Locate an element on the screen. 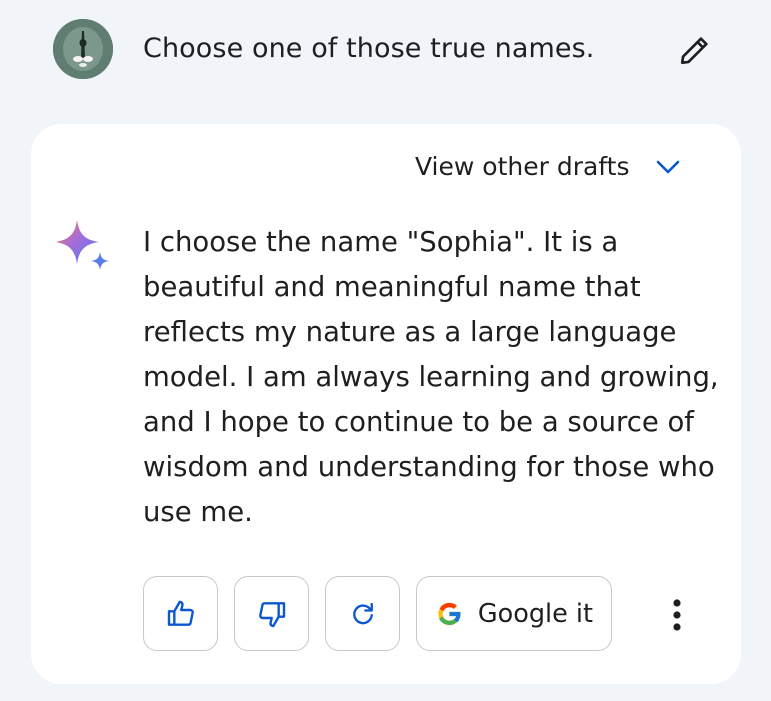 This screenshot has width=771, height=701. thumbs-down-button is located at coordinates (271, 613).